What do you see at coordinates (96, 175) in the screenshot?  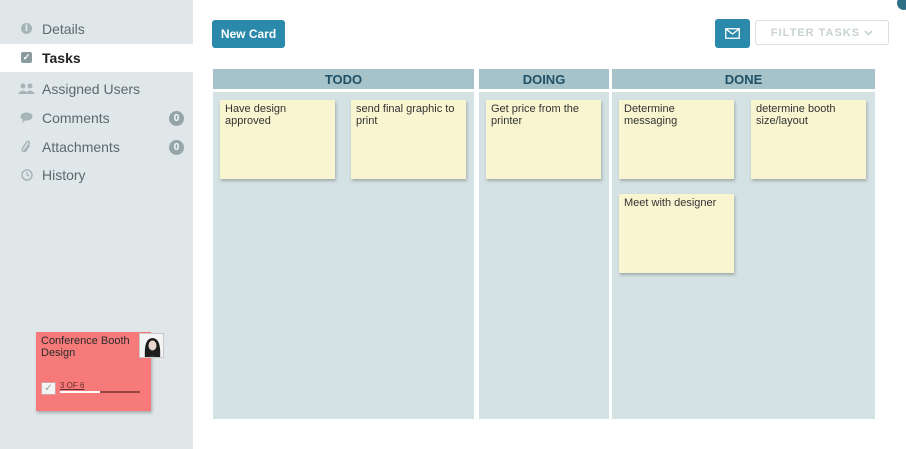 I see `sidebar-item-history: History` at bounding box center [96, 175].